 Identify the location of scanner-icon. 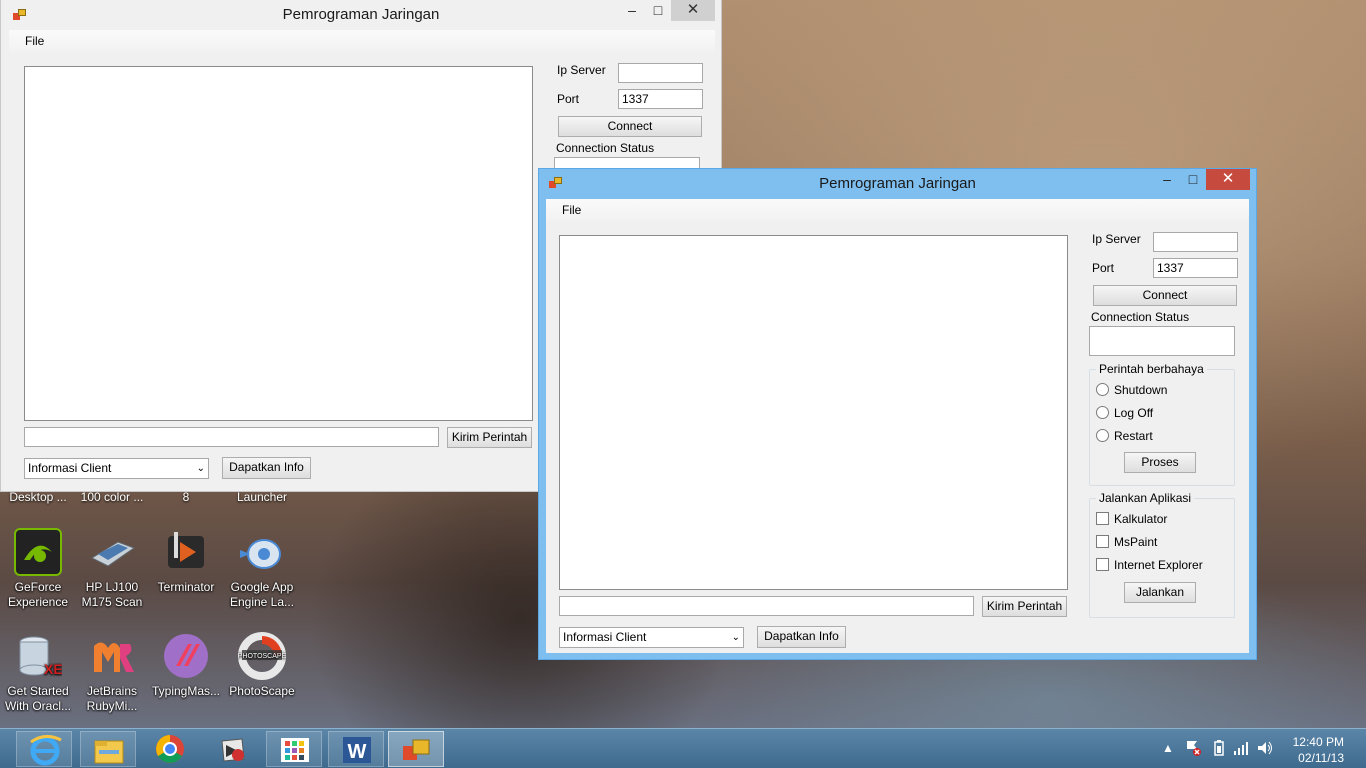
(112, 552).